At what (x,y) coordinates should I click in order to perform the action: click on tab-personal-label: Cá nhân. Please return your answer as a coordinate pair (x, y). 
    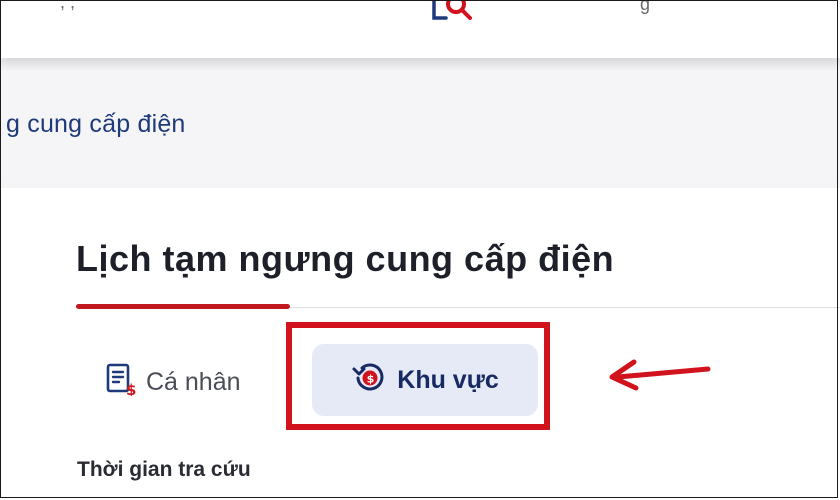
    Looking at the image, I should click on (193, 382).